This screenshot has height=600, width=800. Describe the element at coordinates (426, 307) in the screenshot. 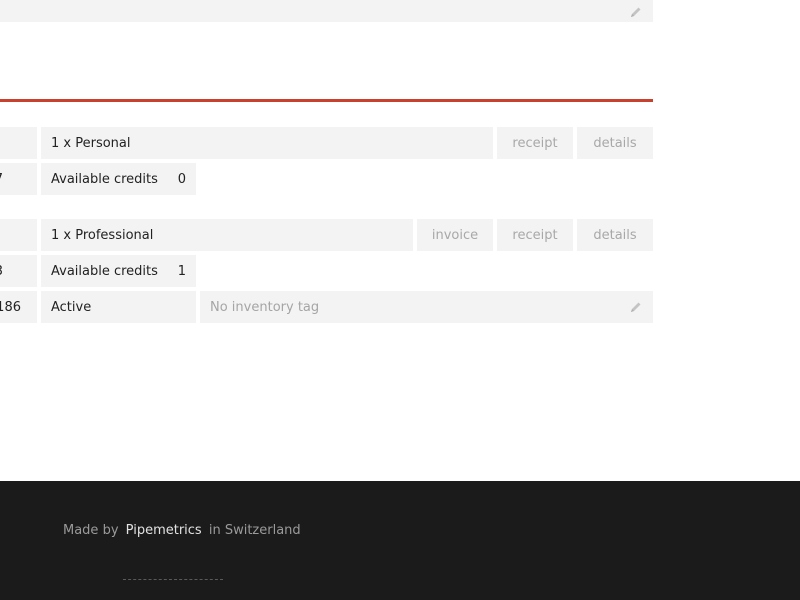

I see `order2-inventory-field: No inventory tag` at that location.